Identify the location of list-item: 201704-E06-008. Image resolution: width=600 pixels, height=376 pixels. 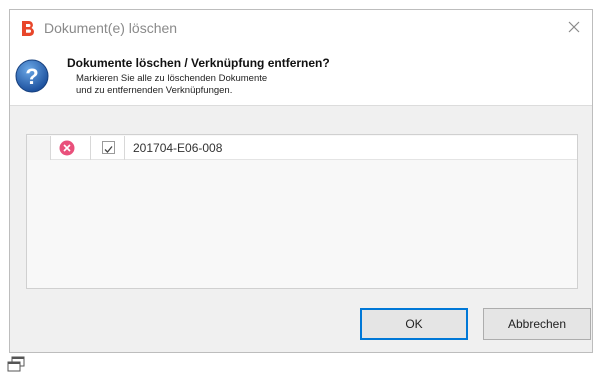
(302, 148).